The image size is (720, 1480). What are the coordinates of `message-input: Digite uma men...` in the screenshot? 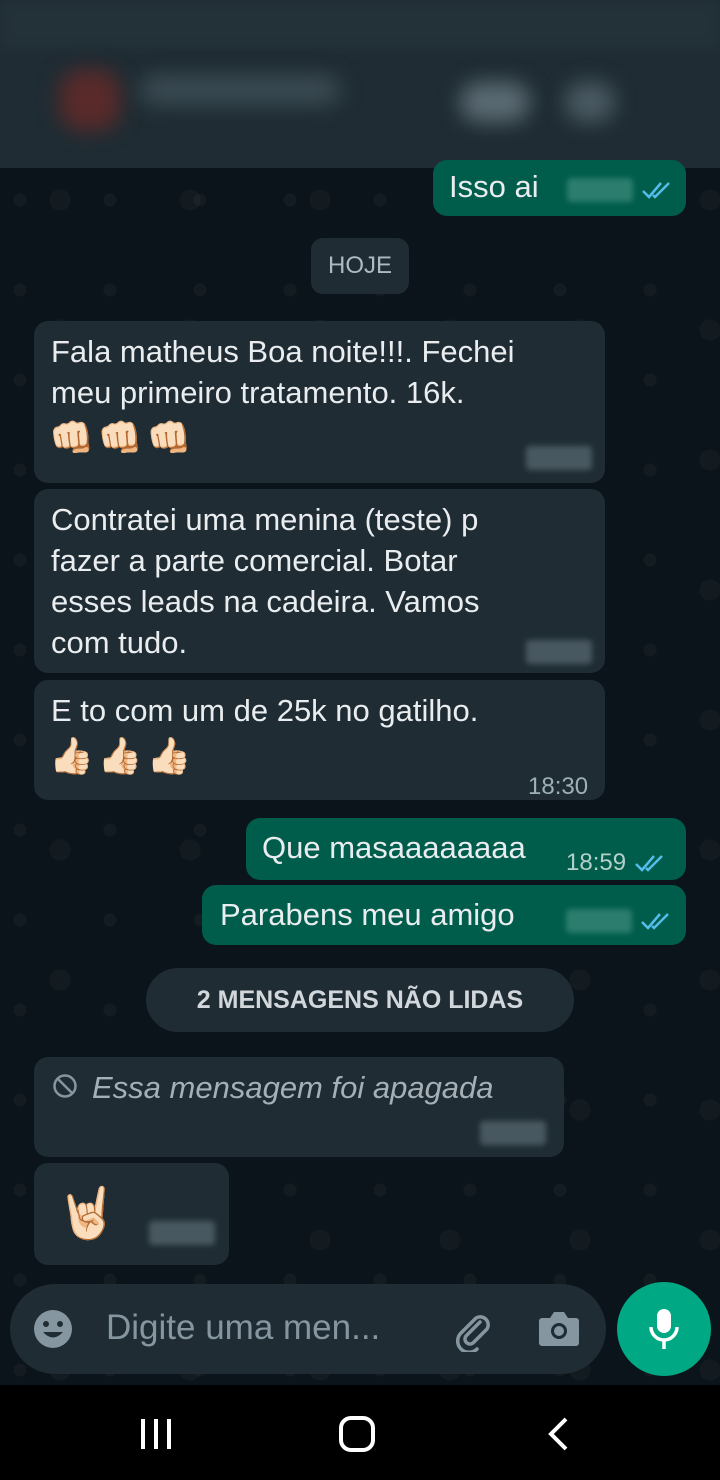 It's located at (243, 1328).